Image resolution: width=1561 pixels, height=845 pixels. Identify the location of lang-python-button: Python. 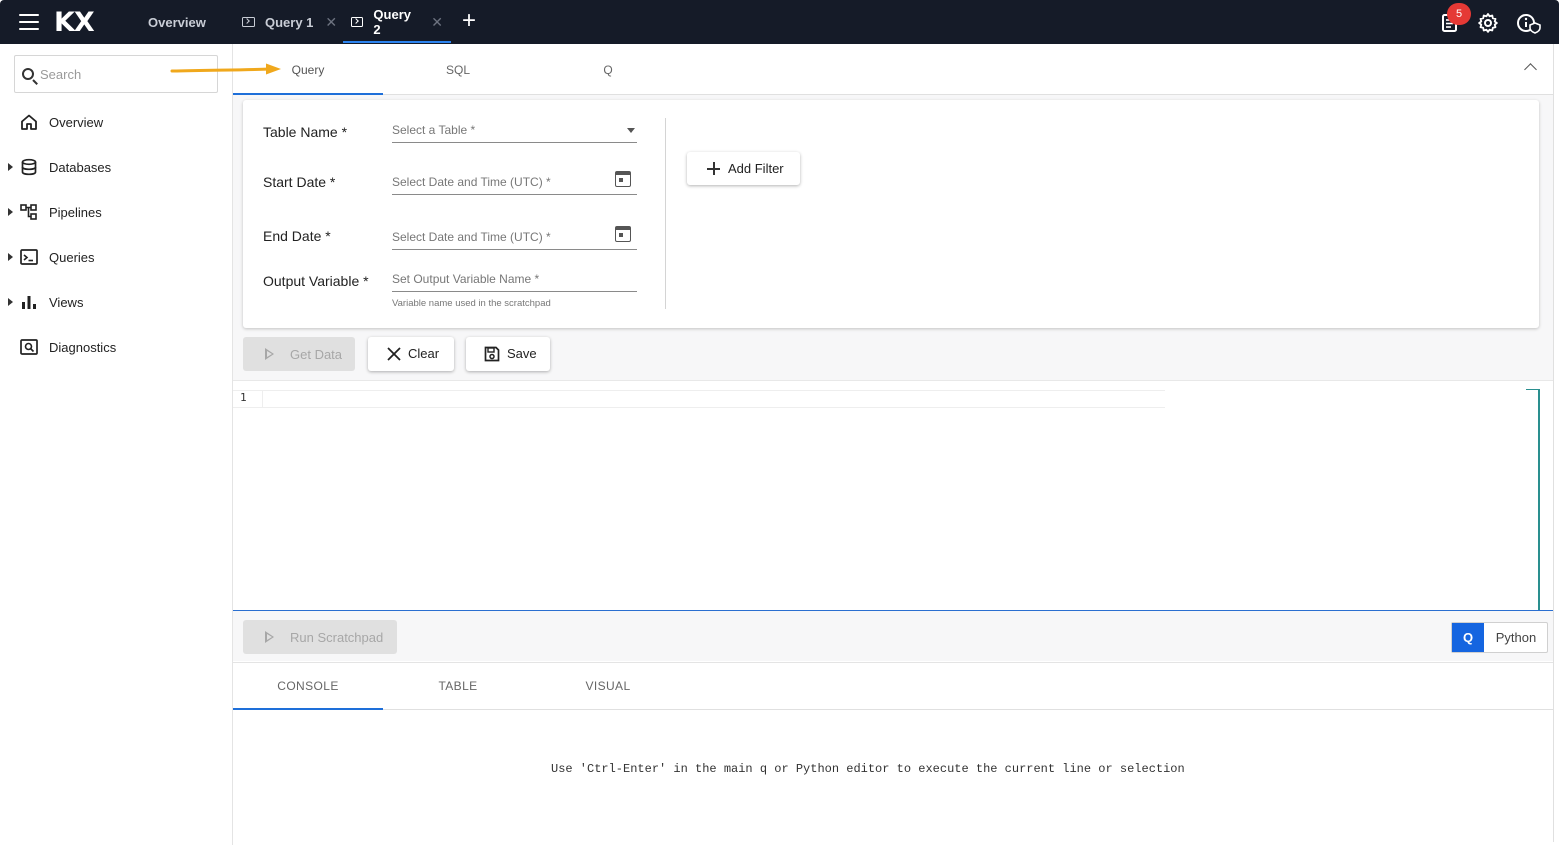
(1516, 637).